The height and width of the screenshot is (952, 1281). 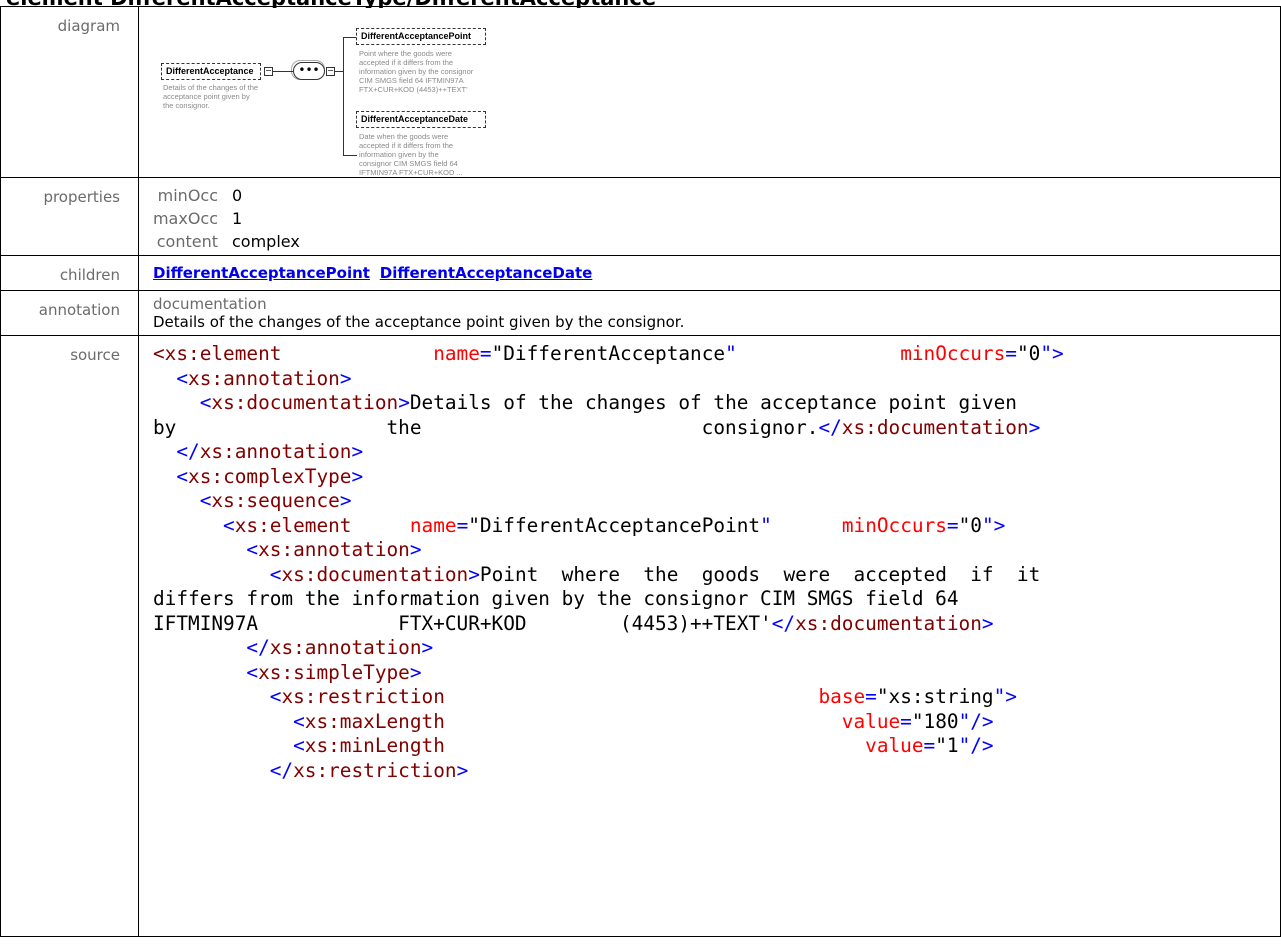 I want to click on diagram-child-point: DifferentAcceptancePoint, so click(x=421, y=36).